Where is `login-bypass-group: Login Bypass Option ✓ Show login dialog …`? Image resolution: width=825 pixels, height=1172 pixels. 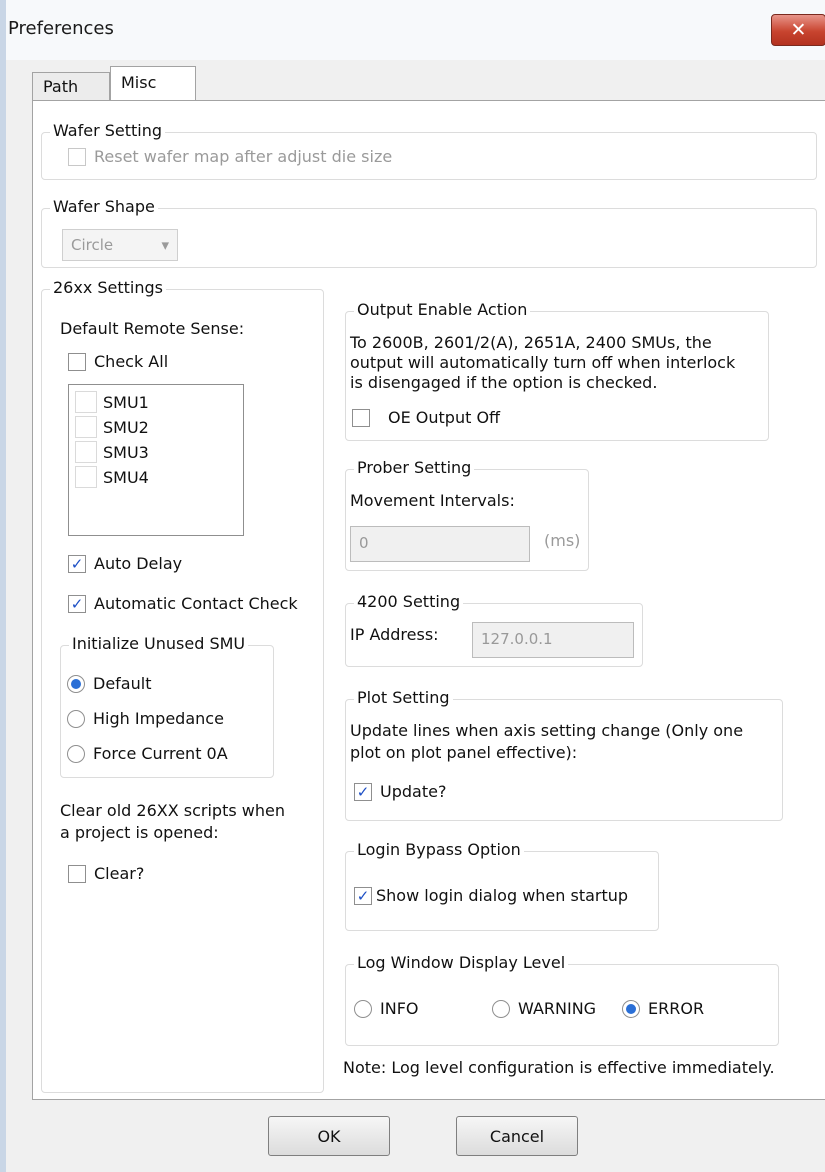
login-bypass-group: Login Bypass Option ✓ Show login dialog … is located at coordinates (502, 885).